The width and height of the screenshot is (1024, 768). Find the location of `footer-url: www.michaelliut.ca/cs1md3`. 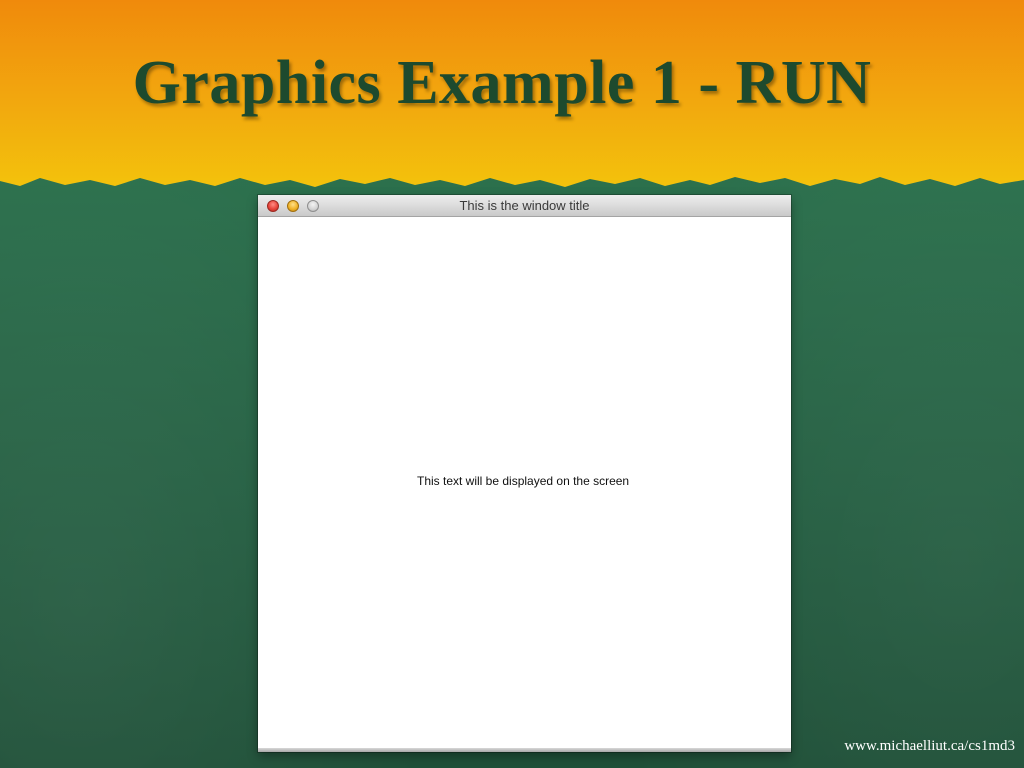

footer-url: www.michaelliut.ca/cs1md3 is located at coordinates (929, 746).